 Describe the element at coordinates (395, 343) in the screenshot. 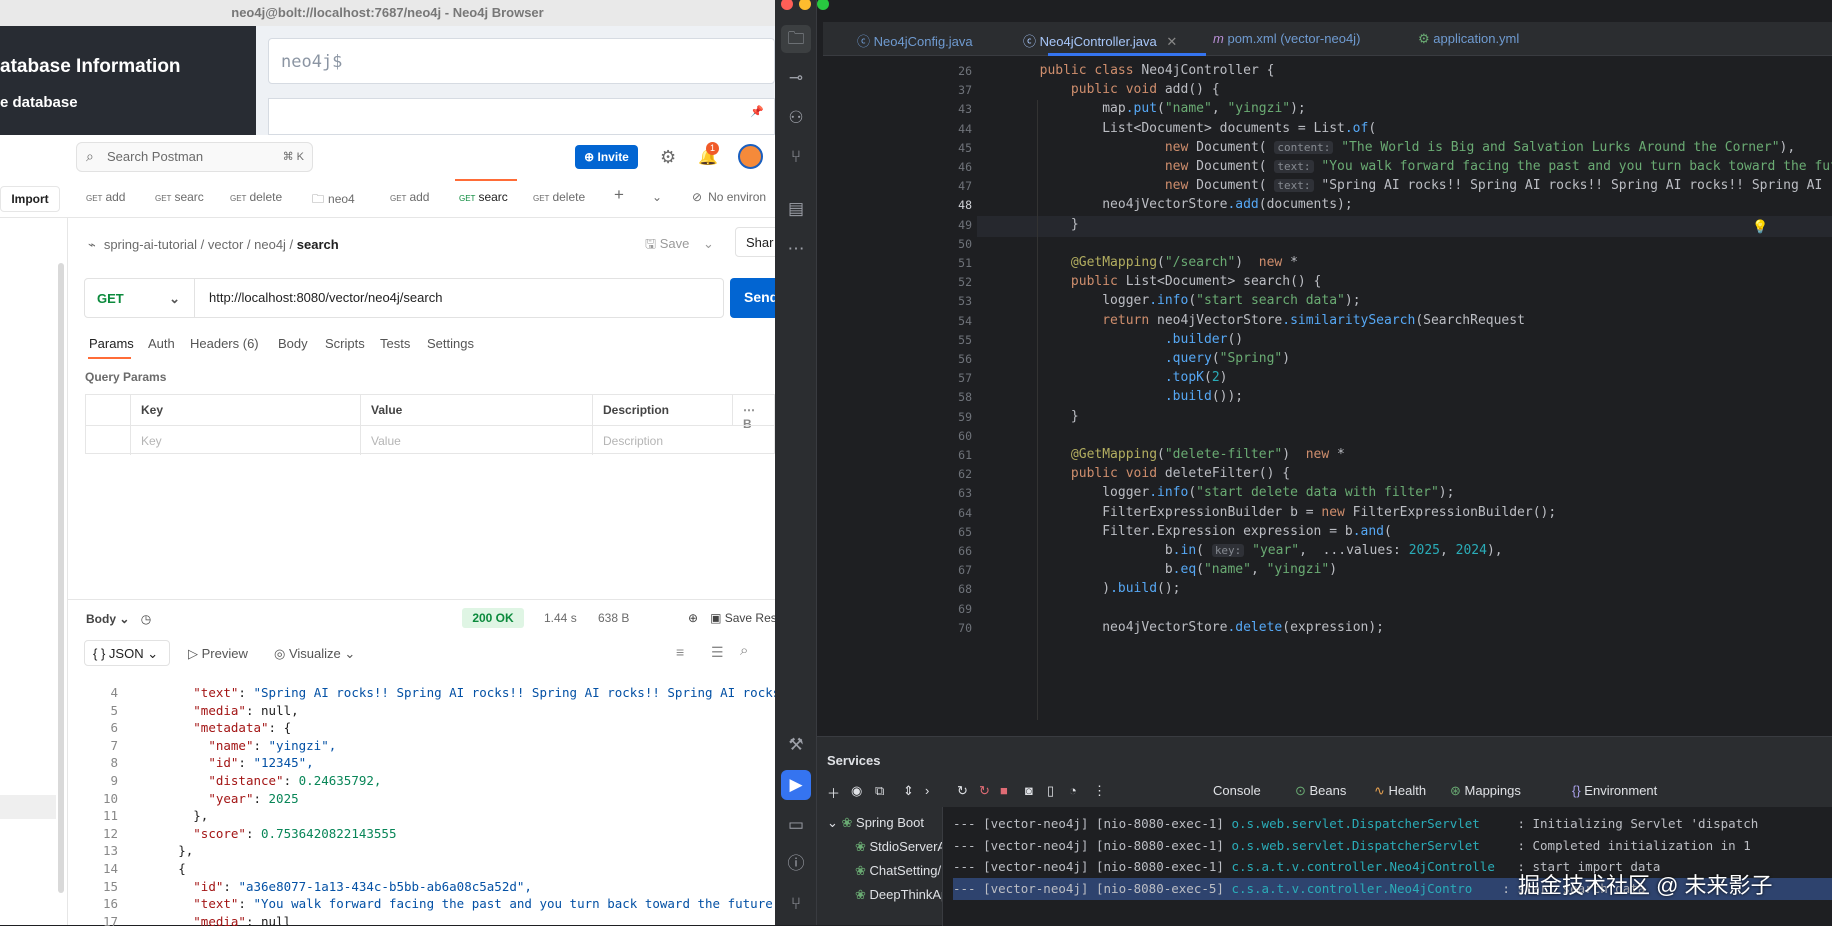

I see `tab-tests: Tests` at that location.